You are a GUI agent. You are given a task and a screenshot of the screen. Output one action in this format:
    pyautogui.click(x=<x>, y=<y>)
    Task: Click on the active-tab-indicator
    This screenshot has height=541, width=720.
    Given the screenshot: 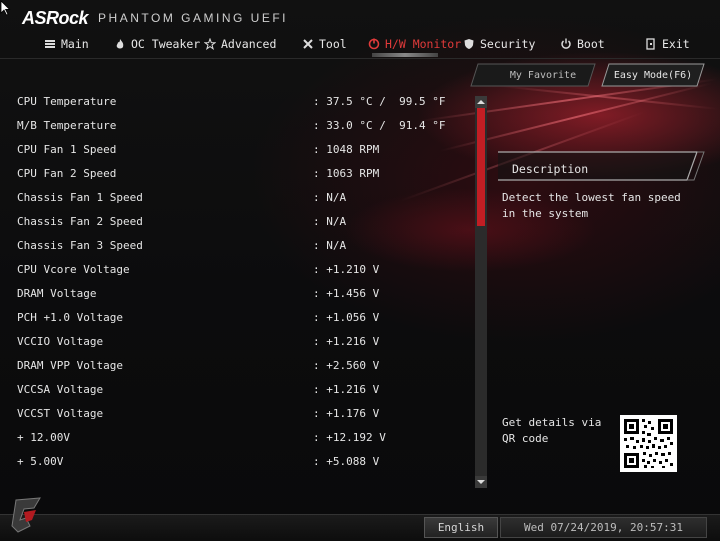 What is the action you would take?
    pyautogui.click(x=405, y=55)
    